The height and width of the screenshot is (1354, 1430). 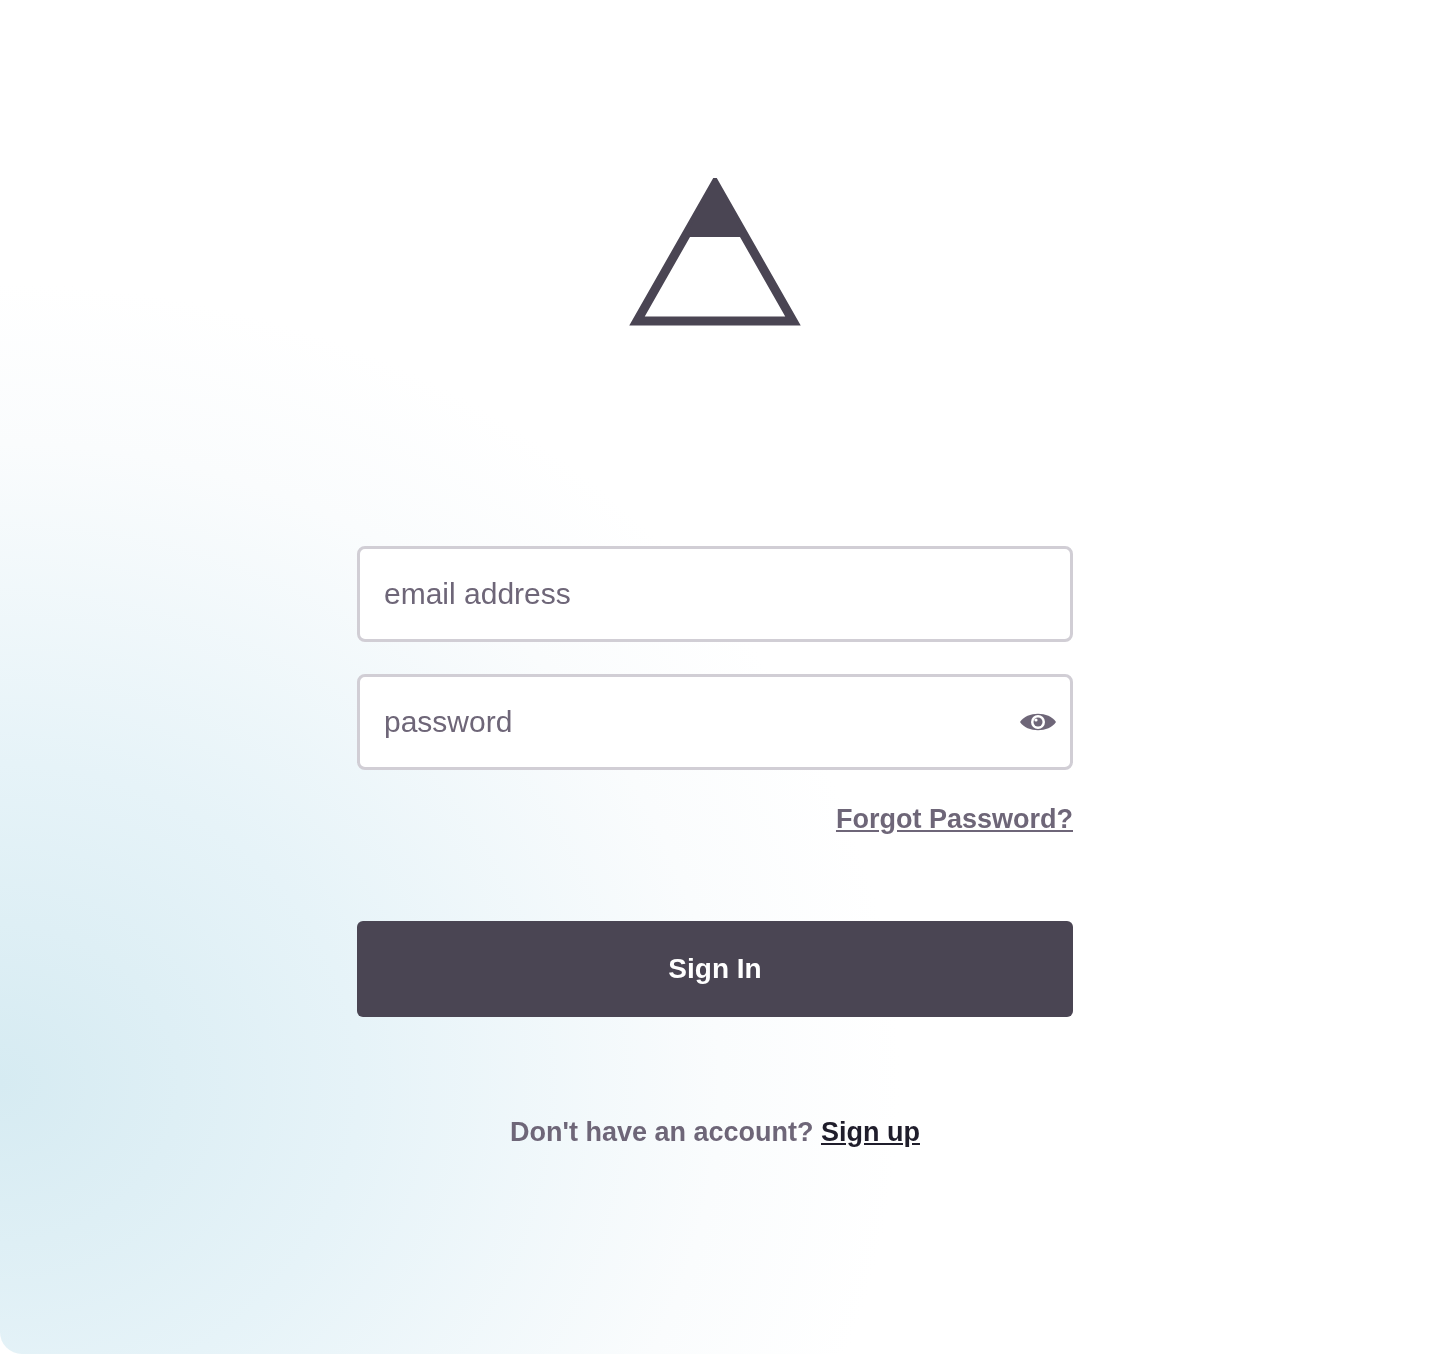 What do you see at coordinates (715, 253) in the screenshot?
I see `logo-icon` at bounding box center [715, 253].